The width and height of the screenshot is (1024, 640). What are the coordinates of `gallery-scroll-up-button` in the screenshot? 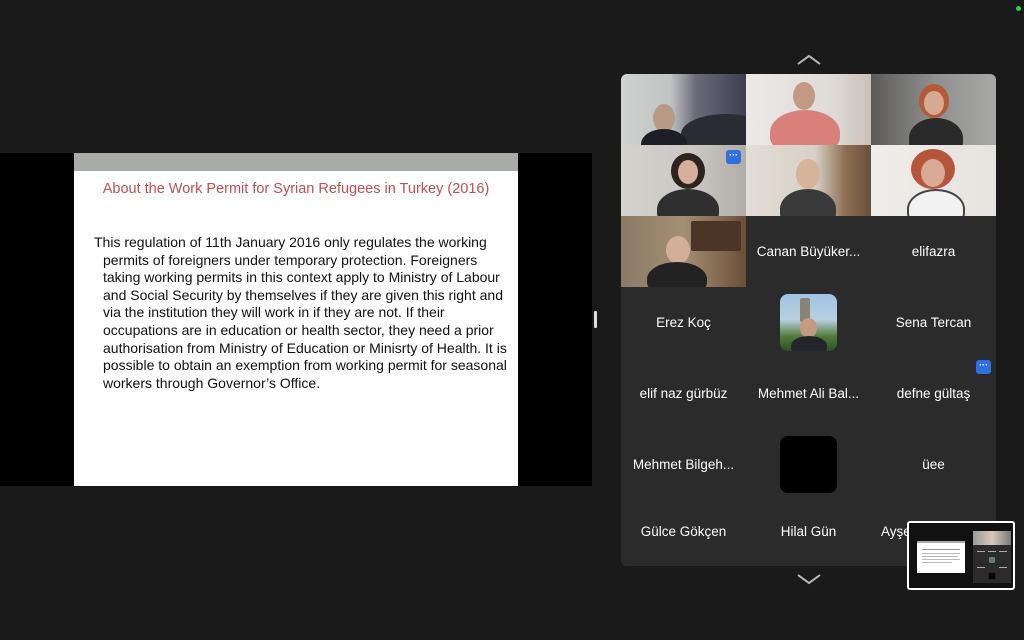 It's located at (809, 60).